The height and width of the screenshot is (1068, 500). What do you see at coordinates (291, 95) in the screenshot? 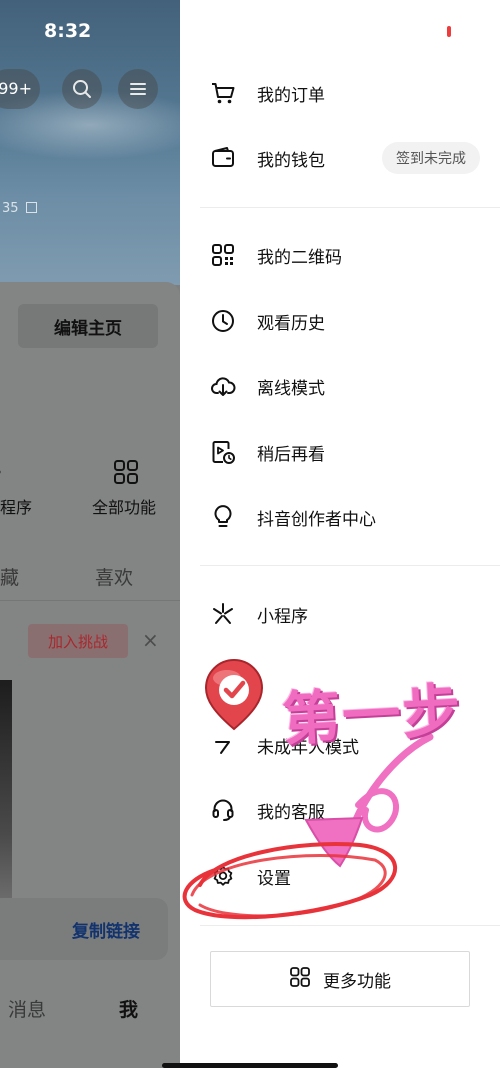
I see `menu-label: 我的订单` at bounding box center [291, 95].